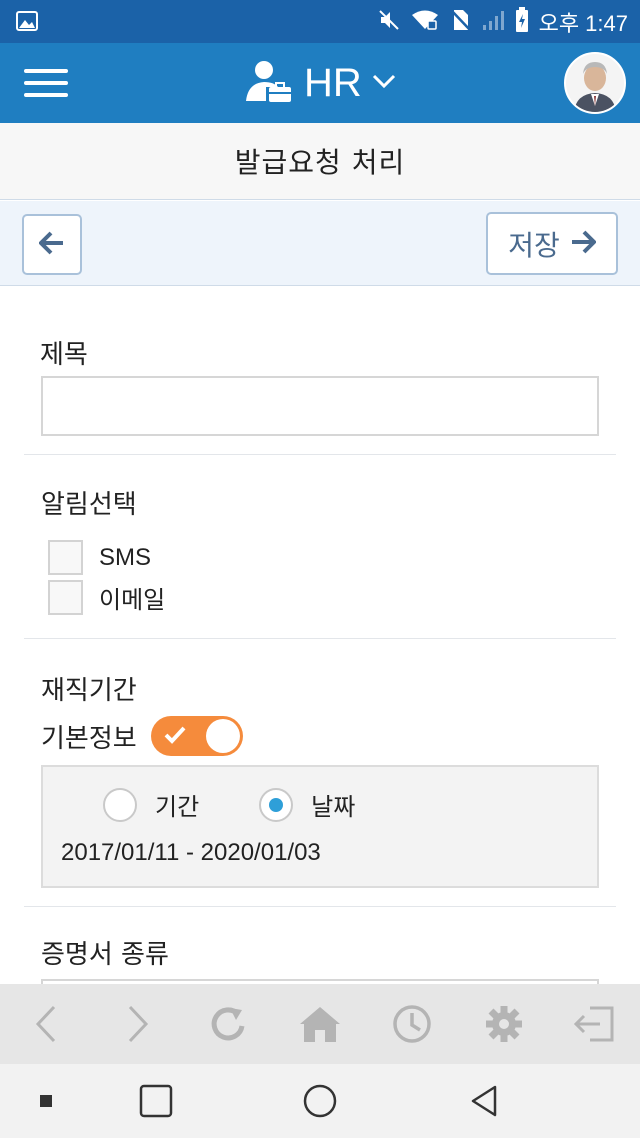  Describe the element at coordinates (46, 83) in the screenshot. I see `hamburger-menu-icon` at that location.